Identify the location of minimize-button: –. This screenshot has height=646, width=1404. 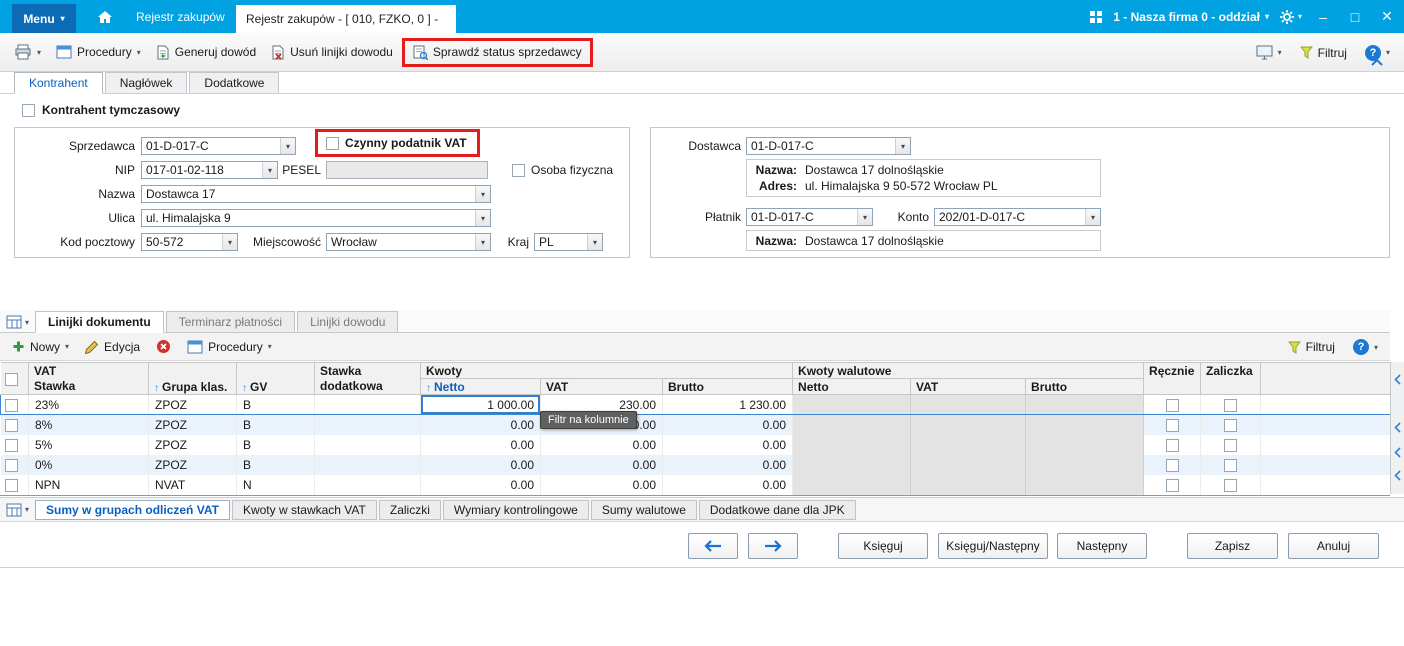
(1323, 17).